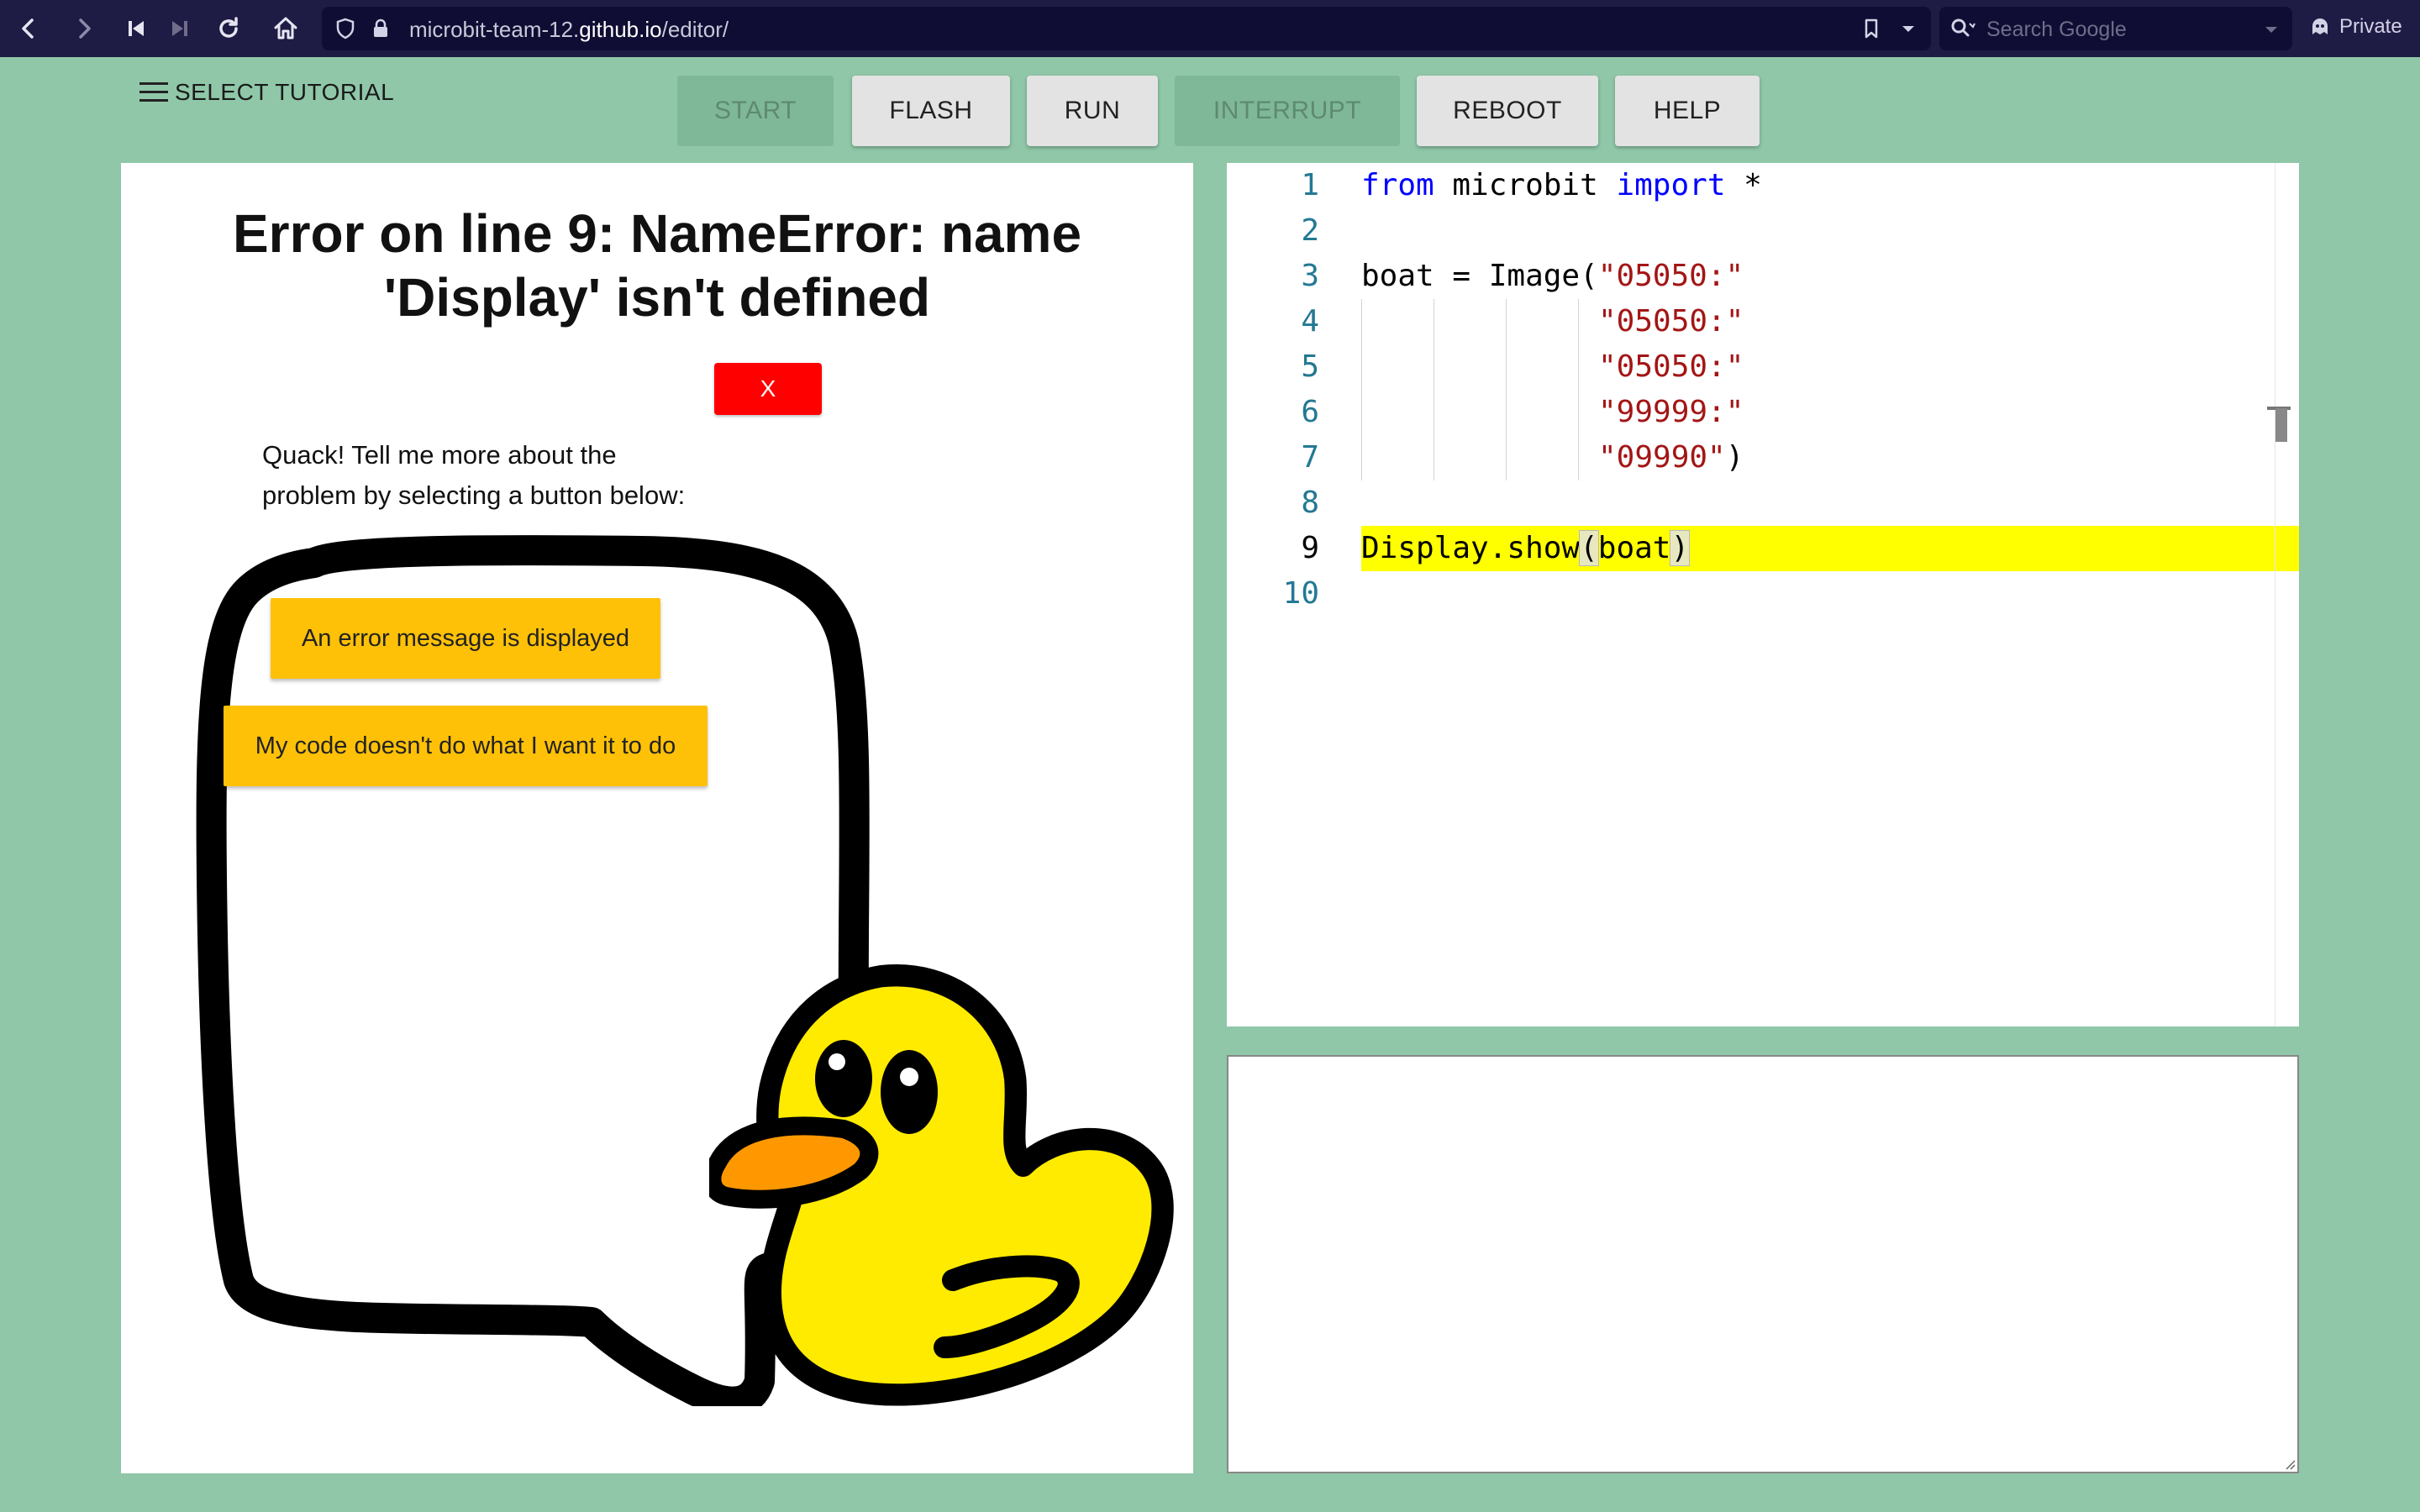  Describe the element at coordinates (1092, 111) in the screenshot. I see `run-button: RUN` at that location.